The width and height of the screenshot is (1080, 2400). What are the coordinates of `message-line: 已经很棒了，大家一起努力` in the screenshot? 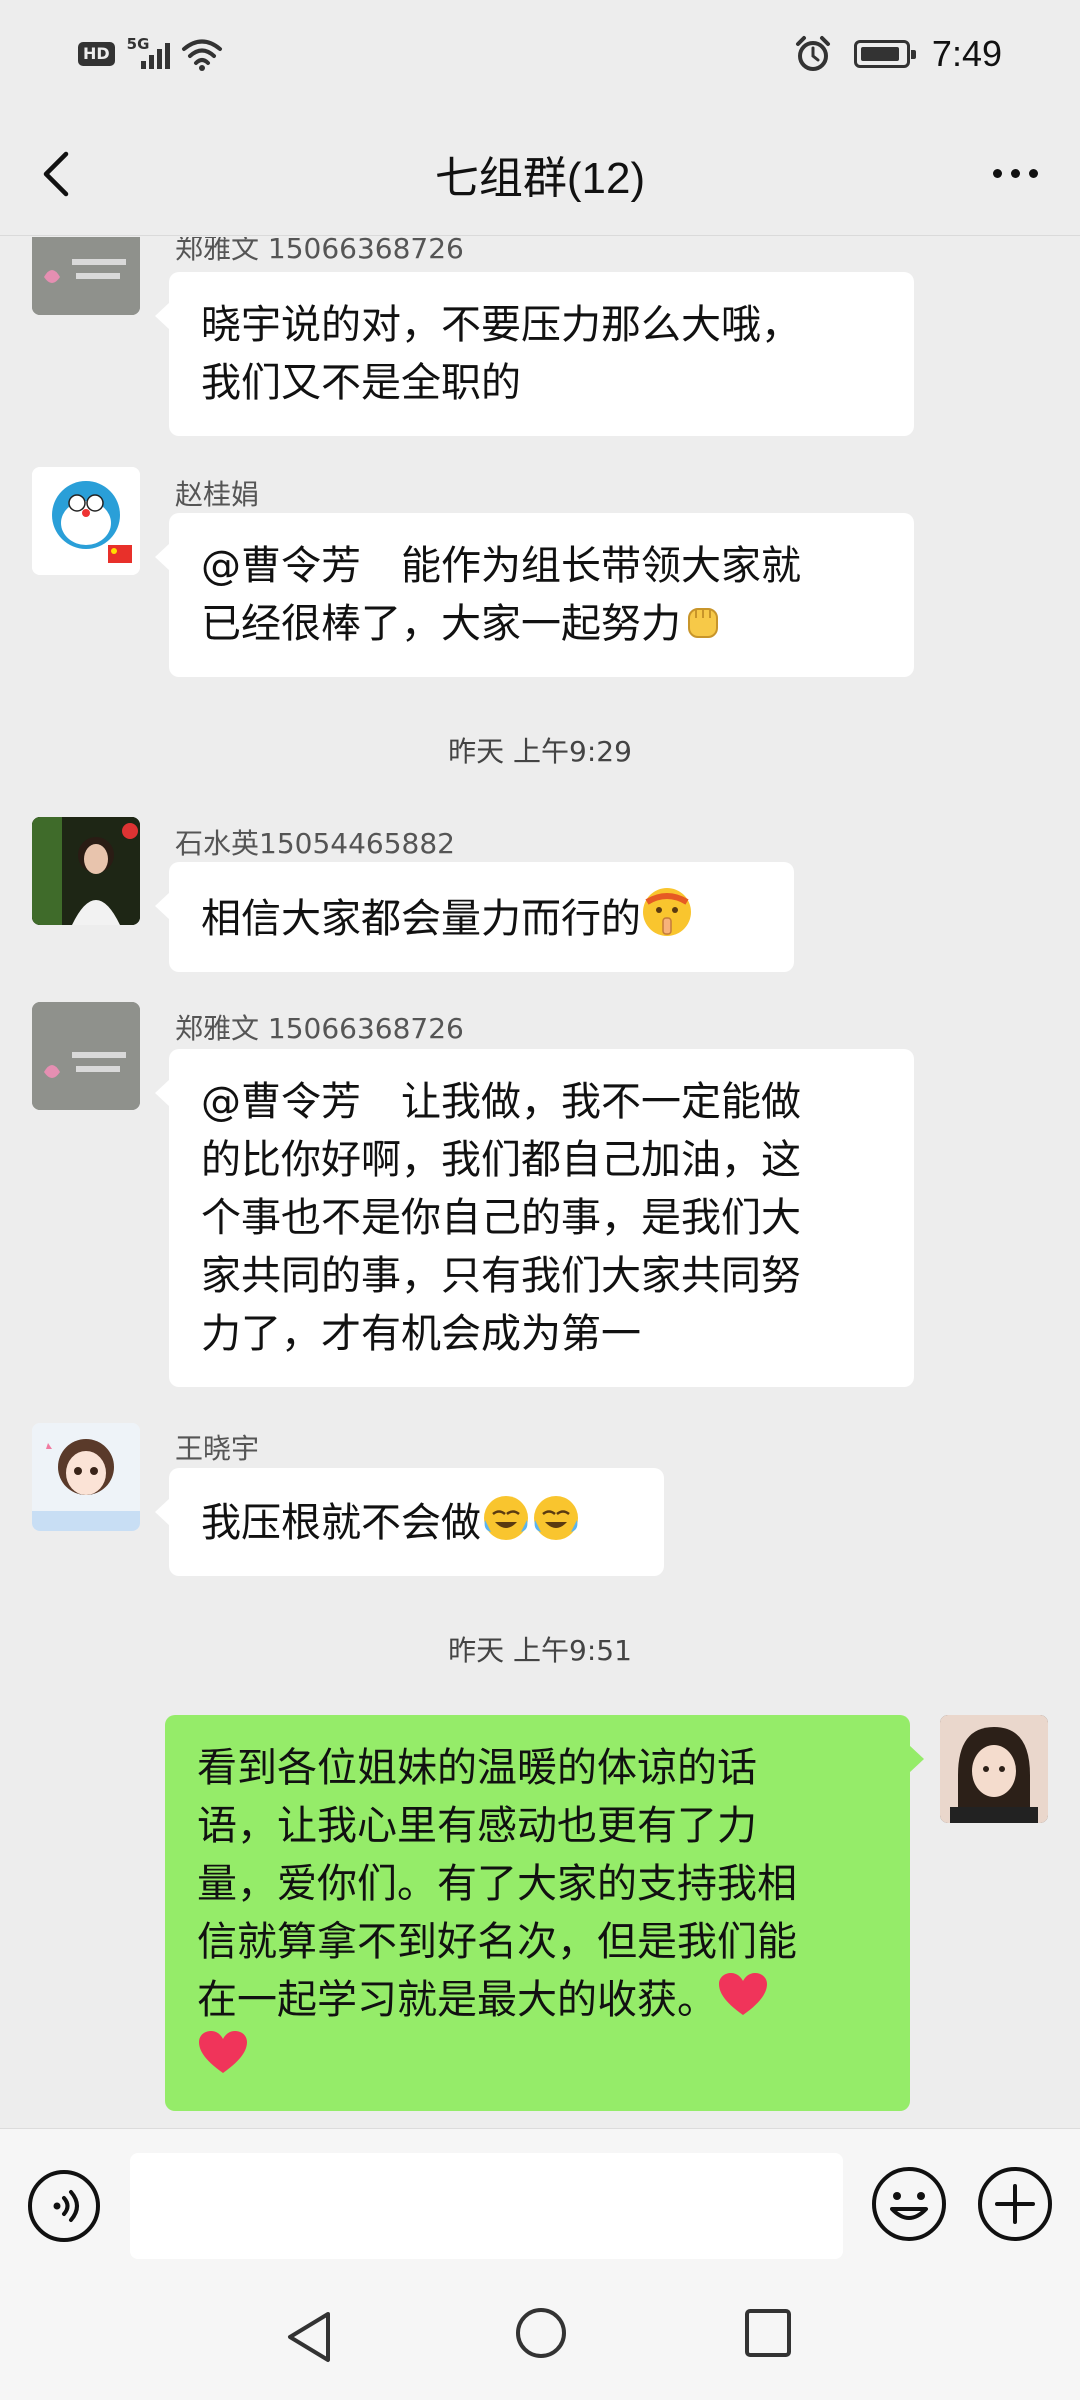 It's located at (541, 624).